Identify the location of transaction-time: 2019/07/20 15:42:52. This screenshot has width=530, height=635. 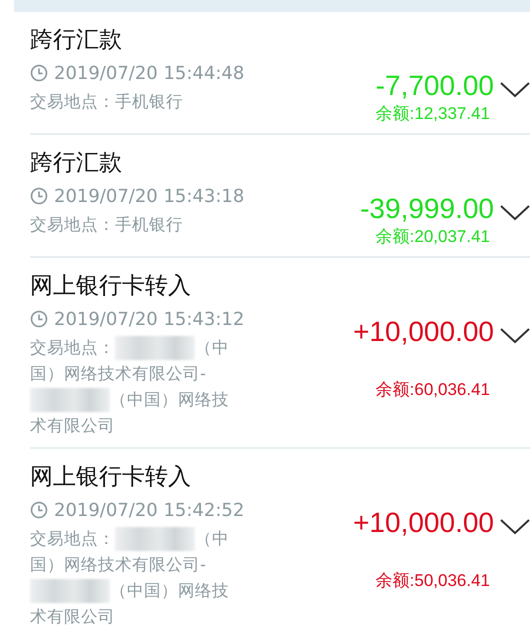
(149, 510).